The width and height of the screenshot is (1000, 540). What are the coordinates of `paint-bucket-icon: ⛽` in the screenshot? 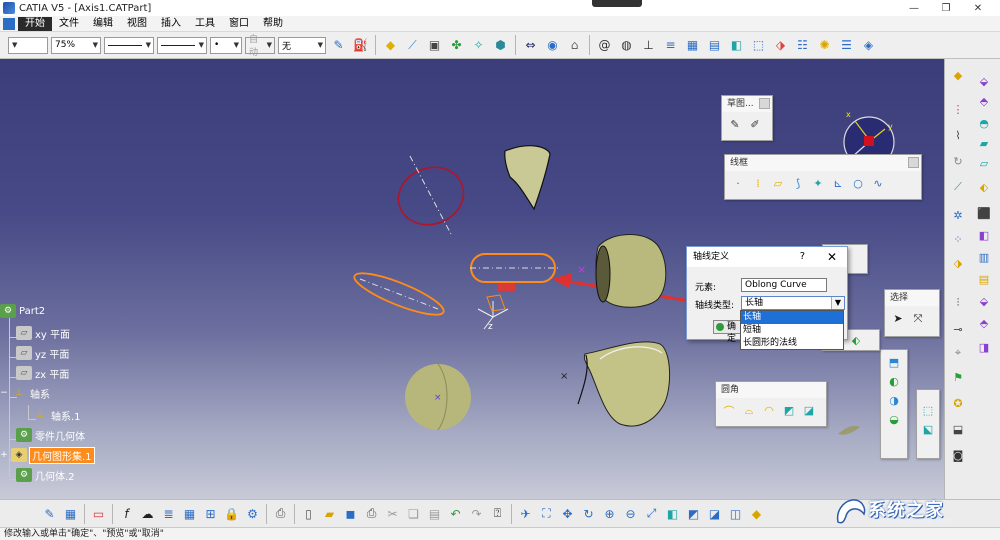 It's located at (360, 45).